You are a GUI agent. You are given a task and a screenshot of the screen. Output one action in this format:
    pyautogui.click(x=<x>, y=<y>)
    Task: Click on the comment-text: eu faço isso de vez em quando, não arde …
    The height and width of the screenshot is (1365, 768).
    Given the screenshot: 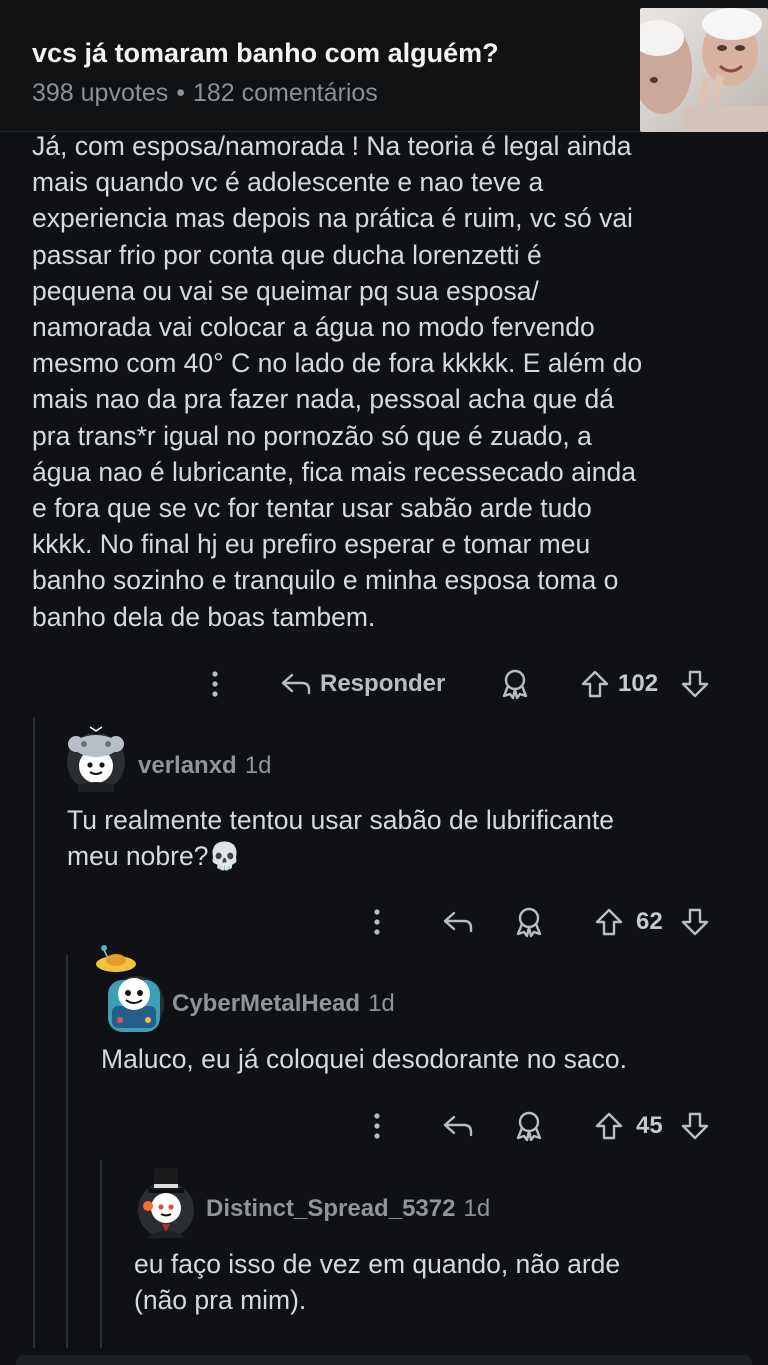 What is the action you would take?
    pyautogui.click(x=377, y=1282)
    